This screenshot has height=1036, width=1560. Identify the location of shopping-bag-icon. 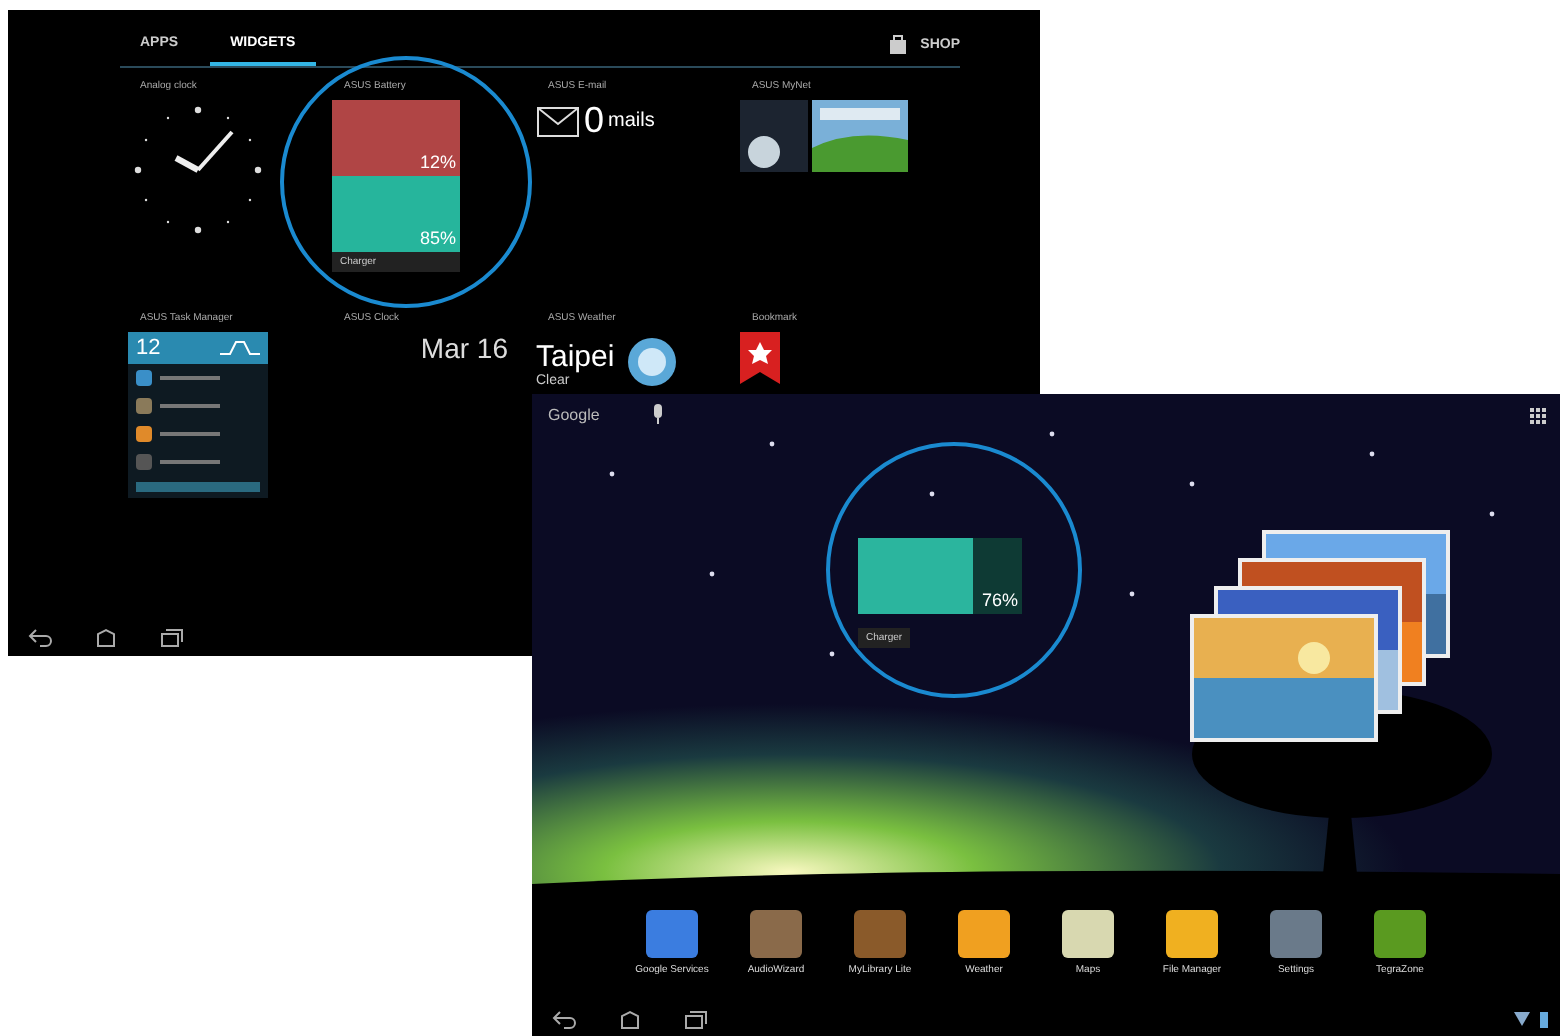
(898, 44).